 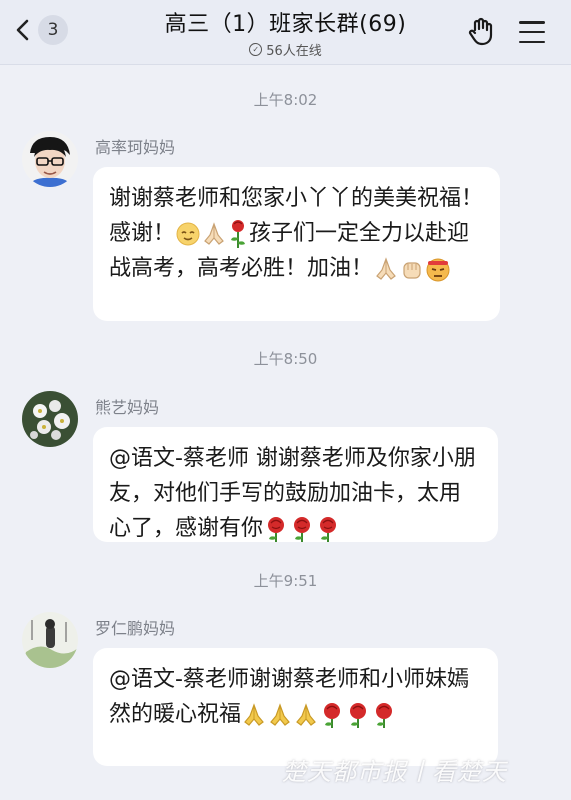 I want to click on back-button: 3, so click(x=41, y=30).